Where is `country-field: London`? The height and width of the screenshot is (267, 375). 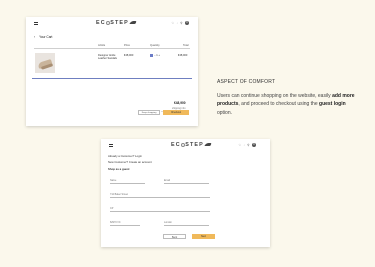 country-field: London is located at coordinates (186, 223).